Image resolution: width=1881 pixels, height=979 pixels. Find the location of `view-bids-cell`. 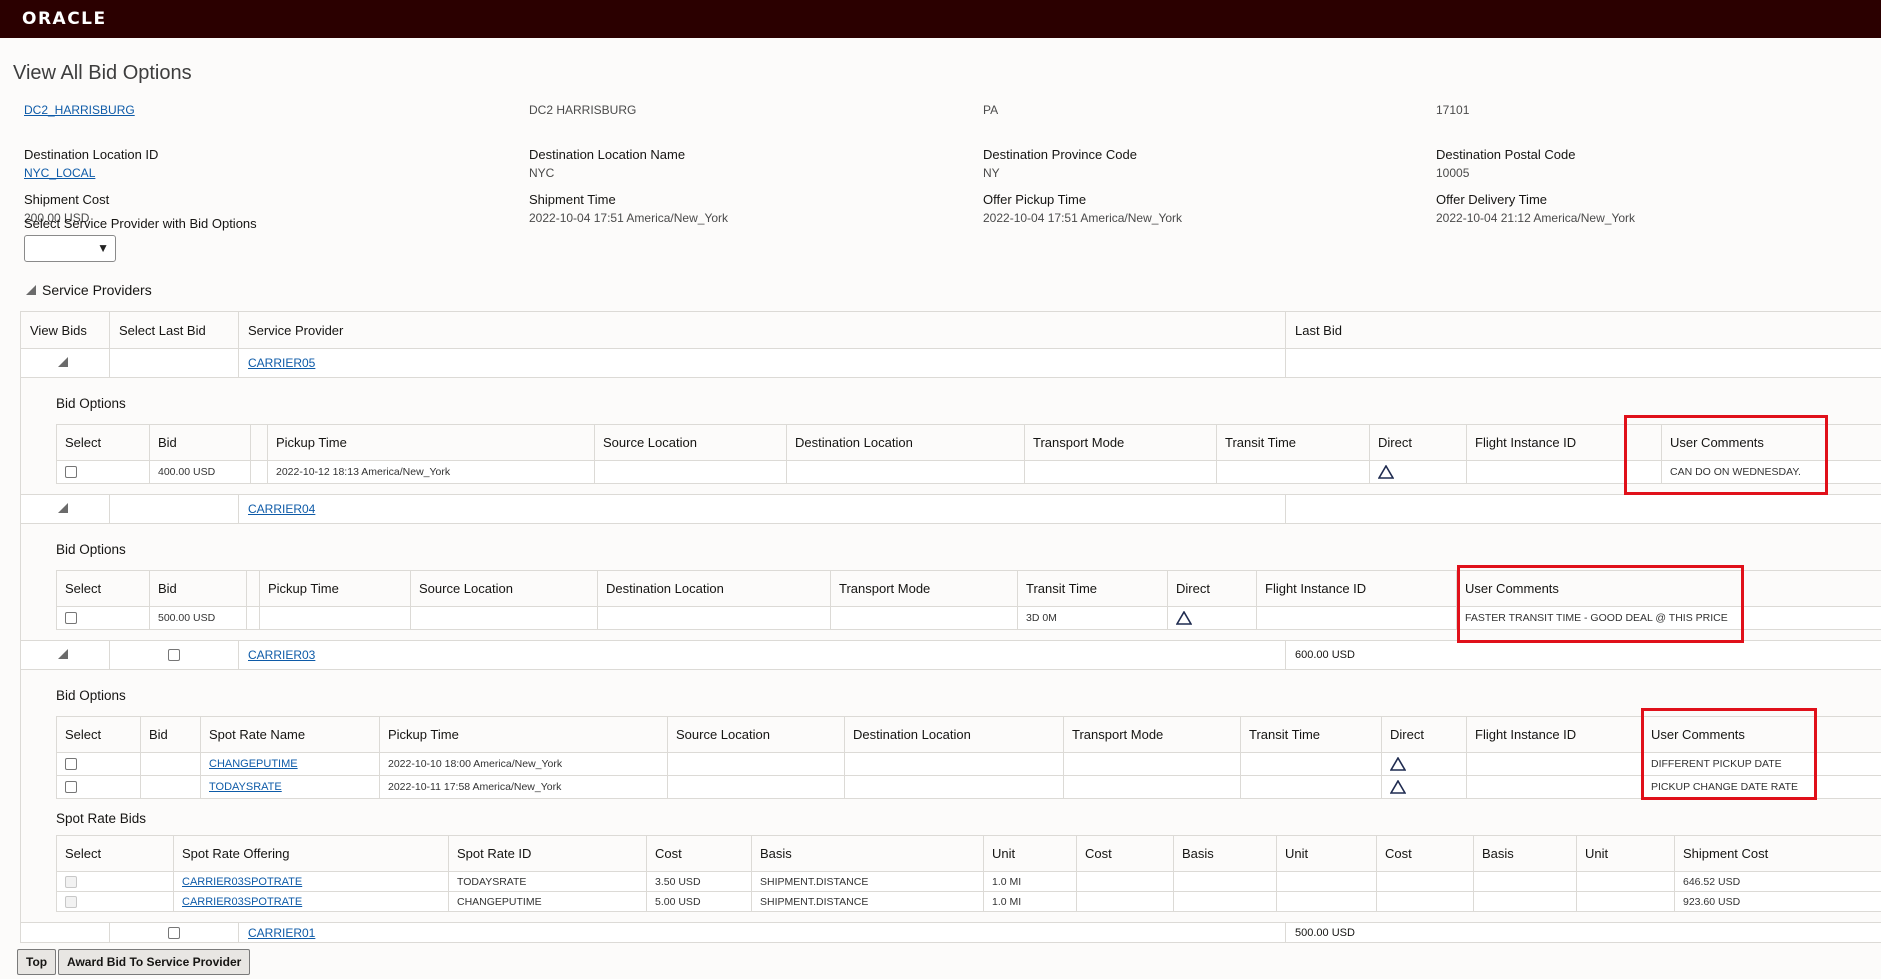

view-bids-cell is located at coordinates (65, 655).